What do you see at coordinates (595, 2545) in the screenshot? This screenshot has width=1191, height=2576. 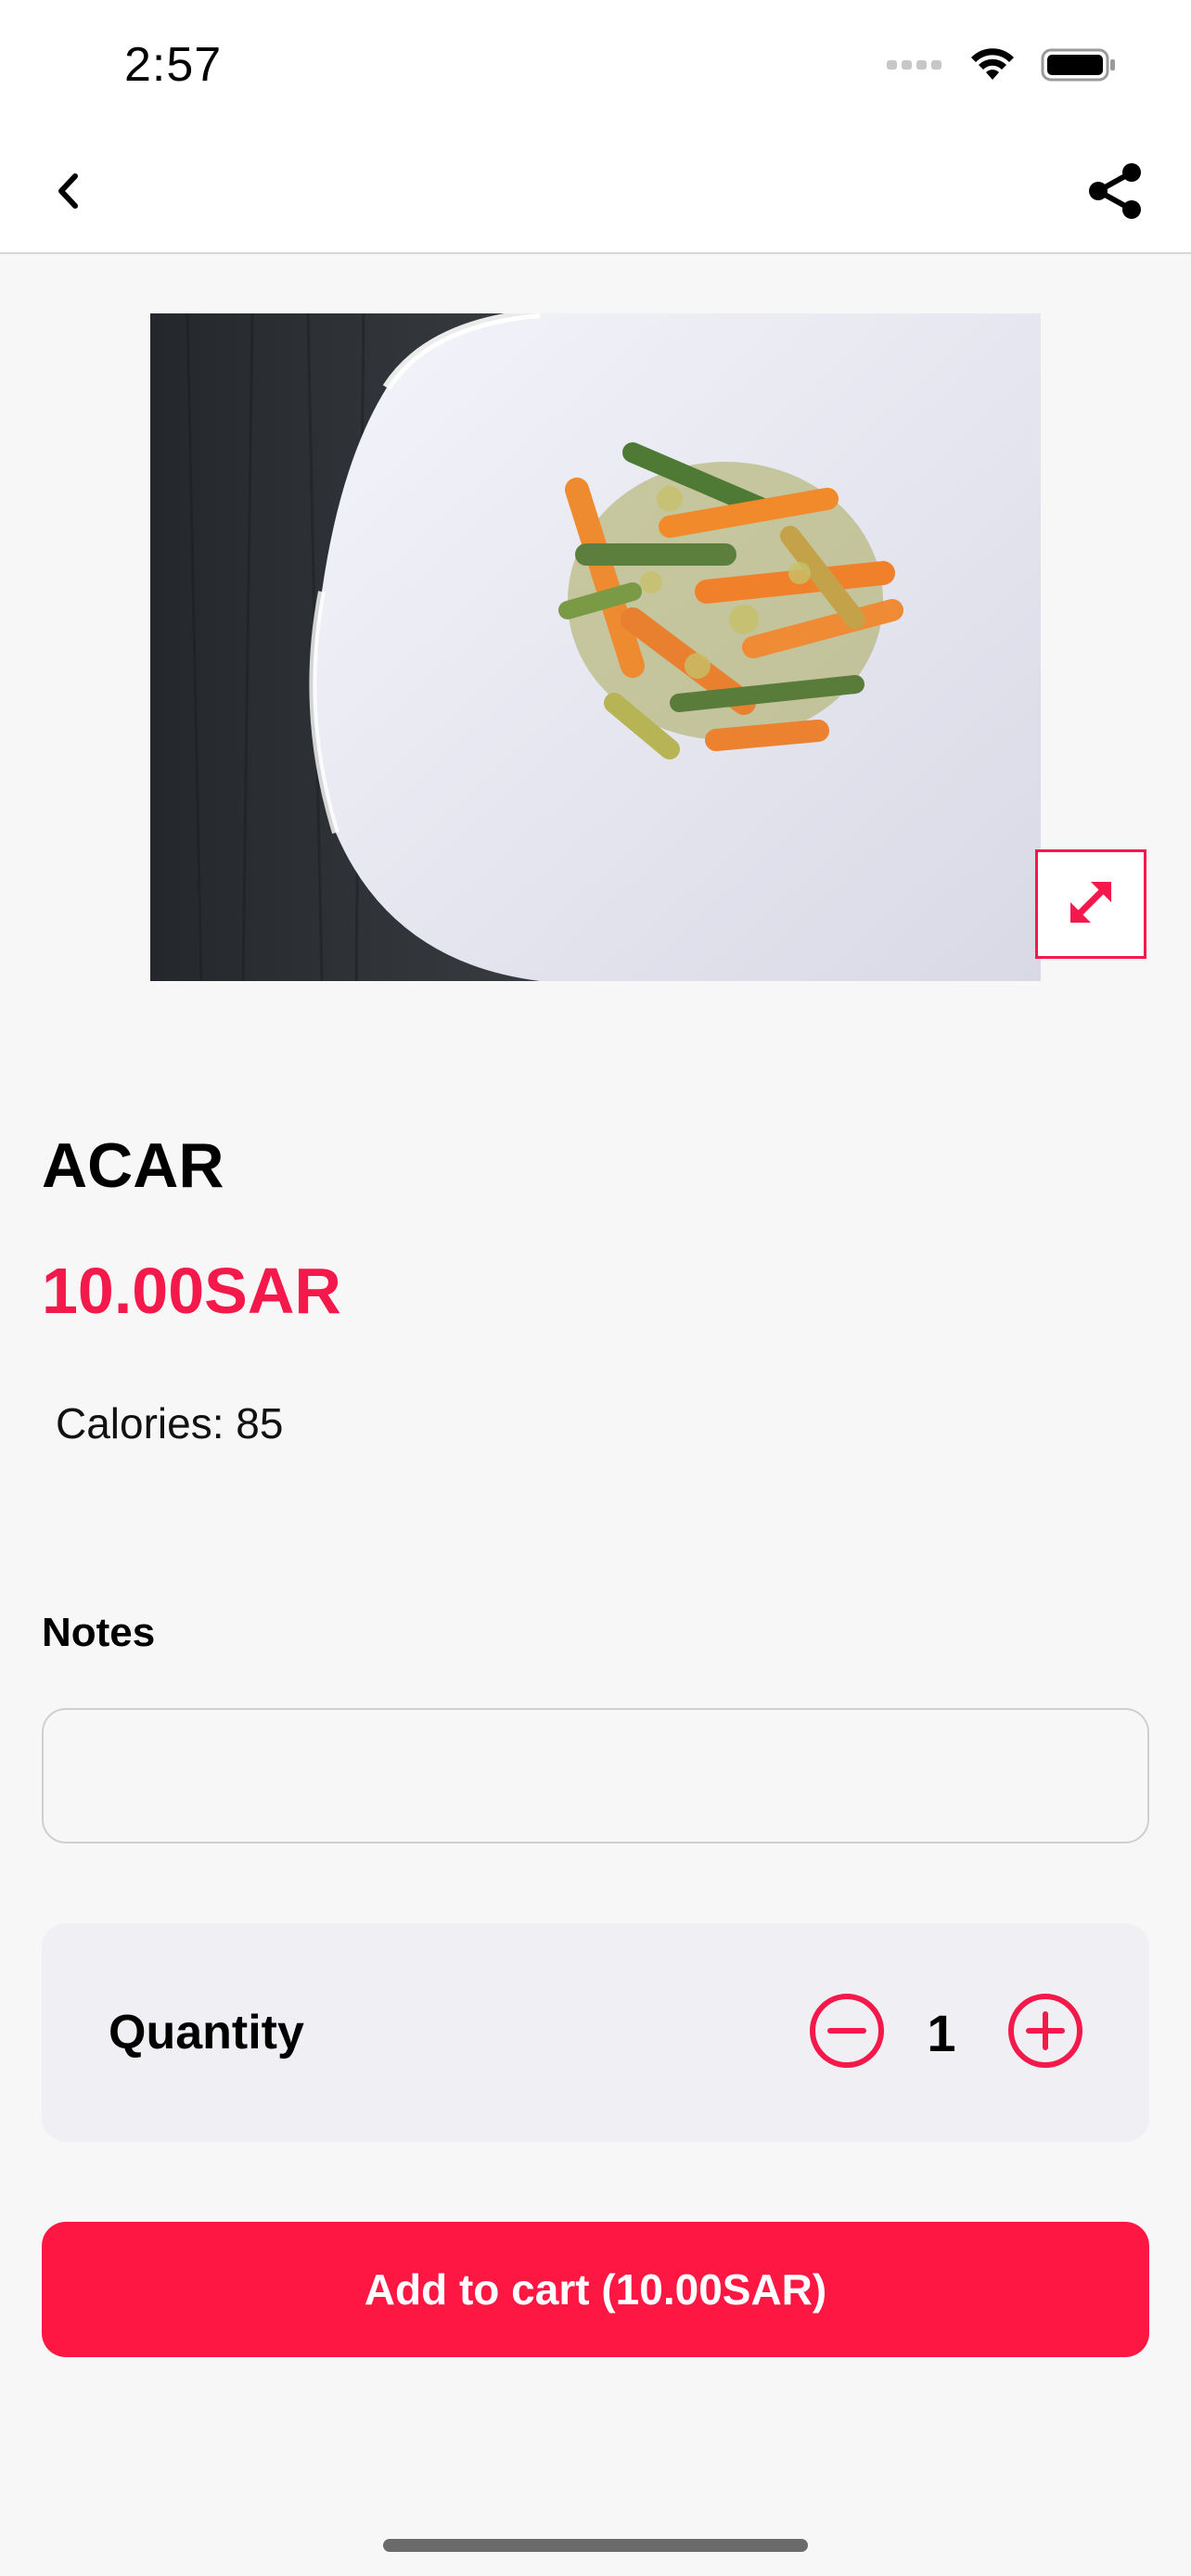 I see `home-indicator` at bounding box center [595, 2545].